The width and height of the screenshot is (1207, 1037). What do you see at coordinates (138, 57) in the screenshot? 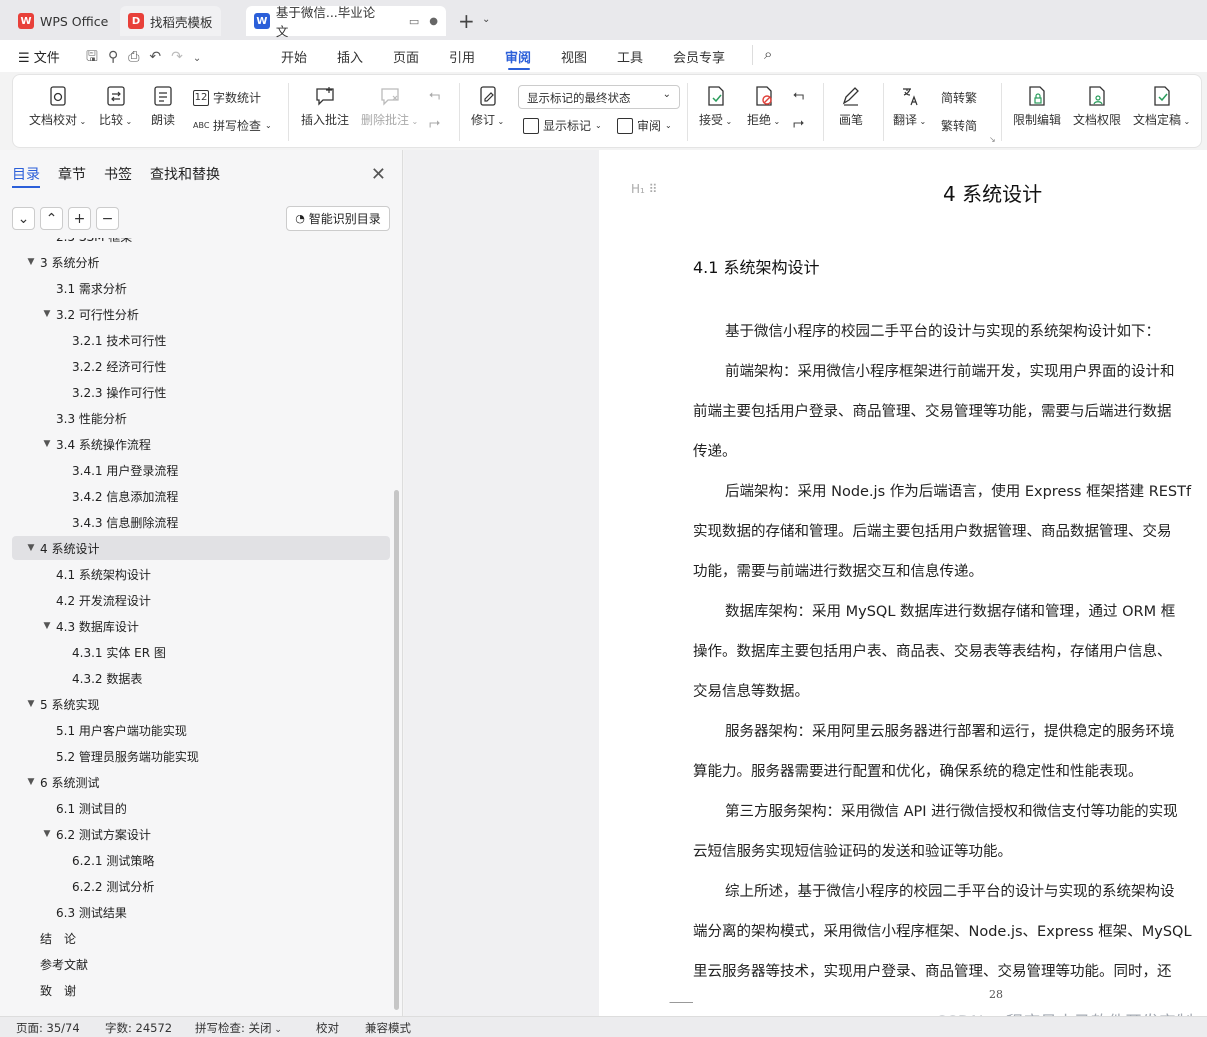
I see `print-preview-icon: ⎙` at bounding box center [138, 57].